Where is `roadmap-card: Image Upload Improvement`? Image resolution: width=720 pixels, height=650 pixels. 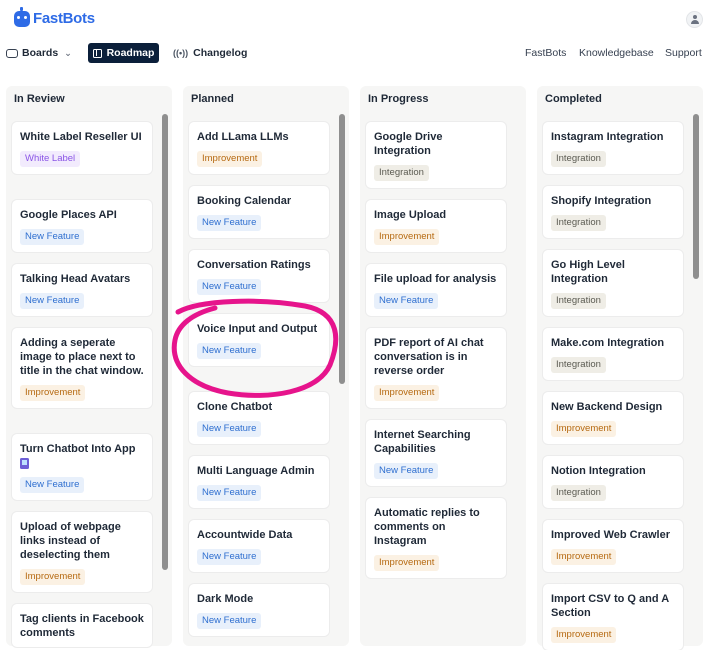 roadmap-card: Image Upload Improvement is located at coordinates (436, 226).